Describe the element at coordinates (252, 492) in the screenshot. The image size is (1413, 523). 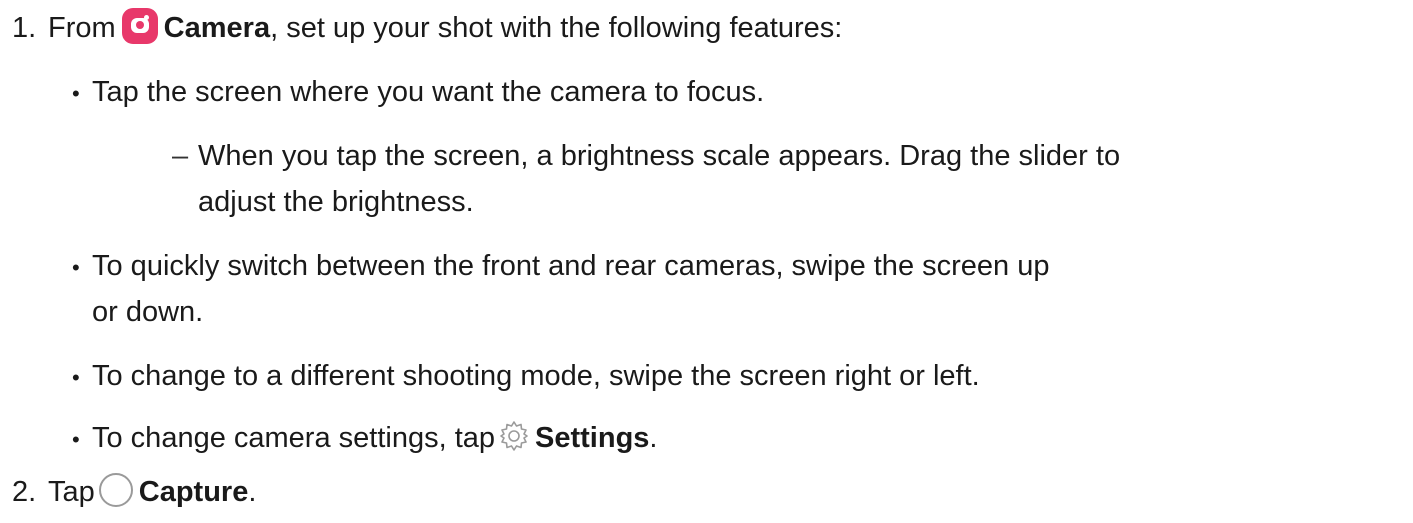
I see `step-2-text-after: .` at that location.